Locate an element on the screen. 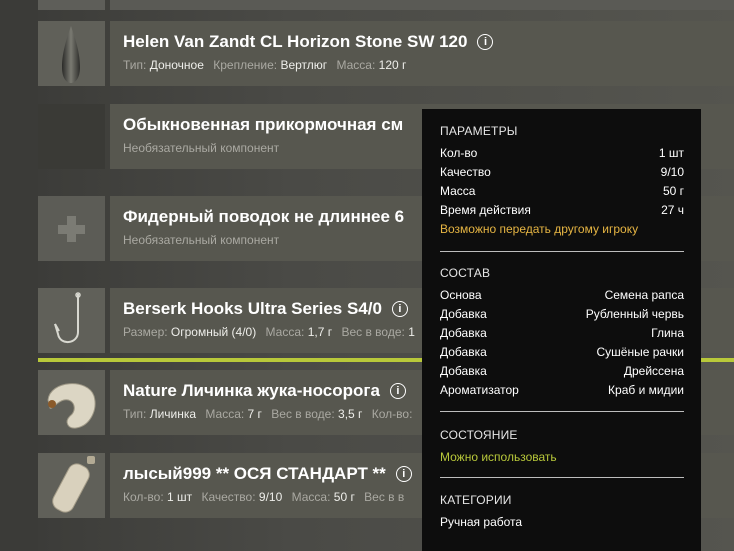 The height and width of the screenshot is (551, 734). composition-value: Краб и мидии is located at coordinates (646, 390).